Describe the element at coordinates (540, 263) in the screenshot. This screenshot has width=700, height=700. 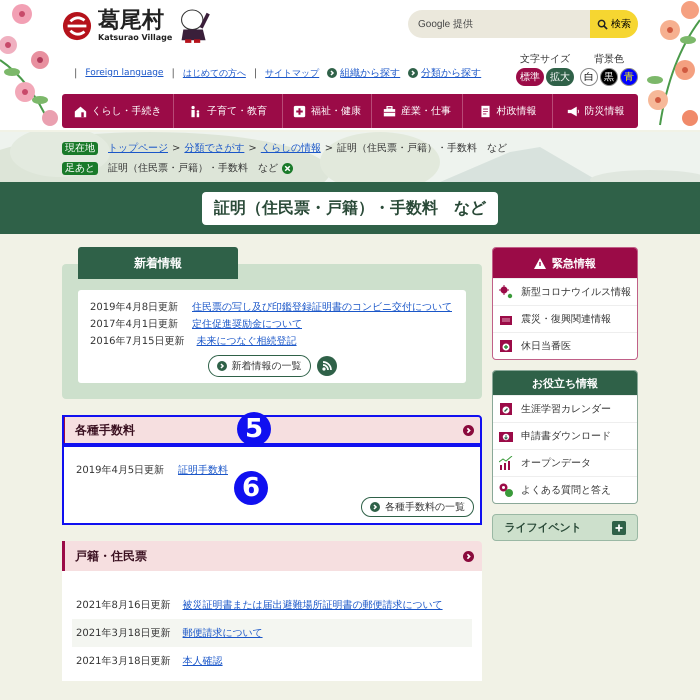
I see `warning-icon` at that location.